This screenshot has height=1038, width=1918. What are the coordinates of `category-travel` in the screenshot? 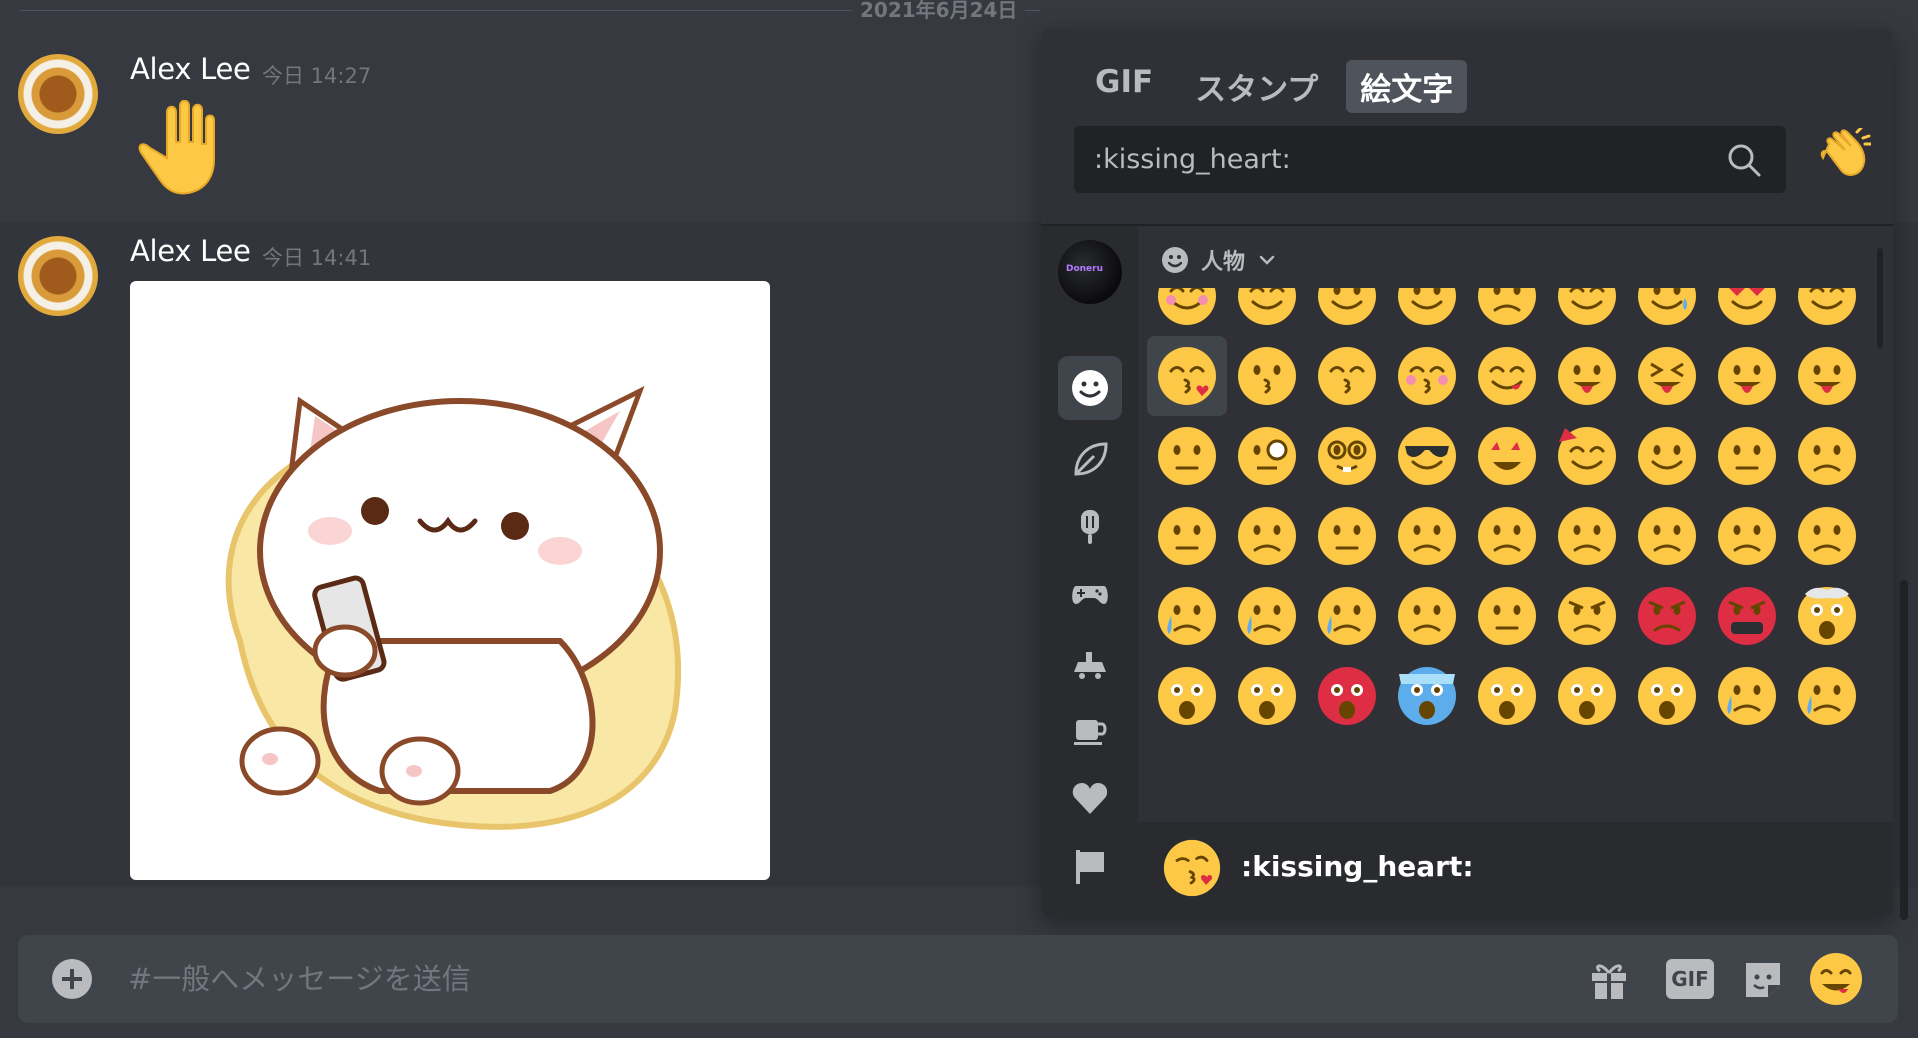 It's located at (1090, 662).